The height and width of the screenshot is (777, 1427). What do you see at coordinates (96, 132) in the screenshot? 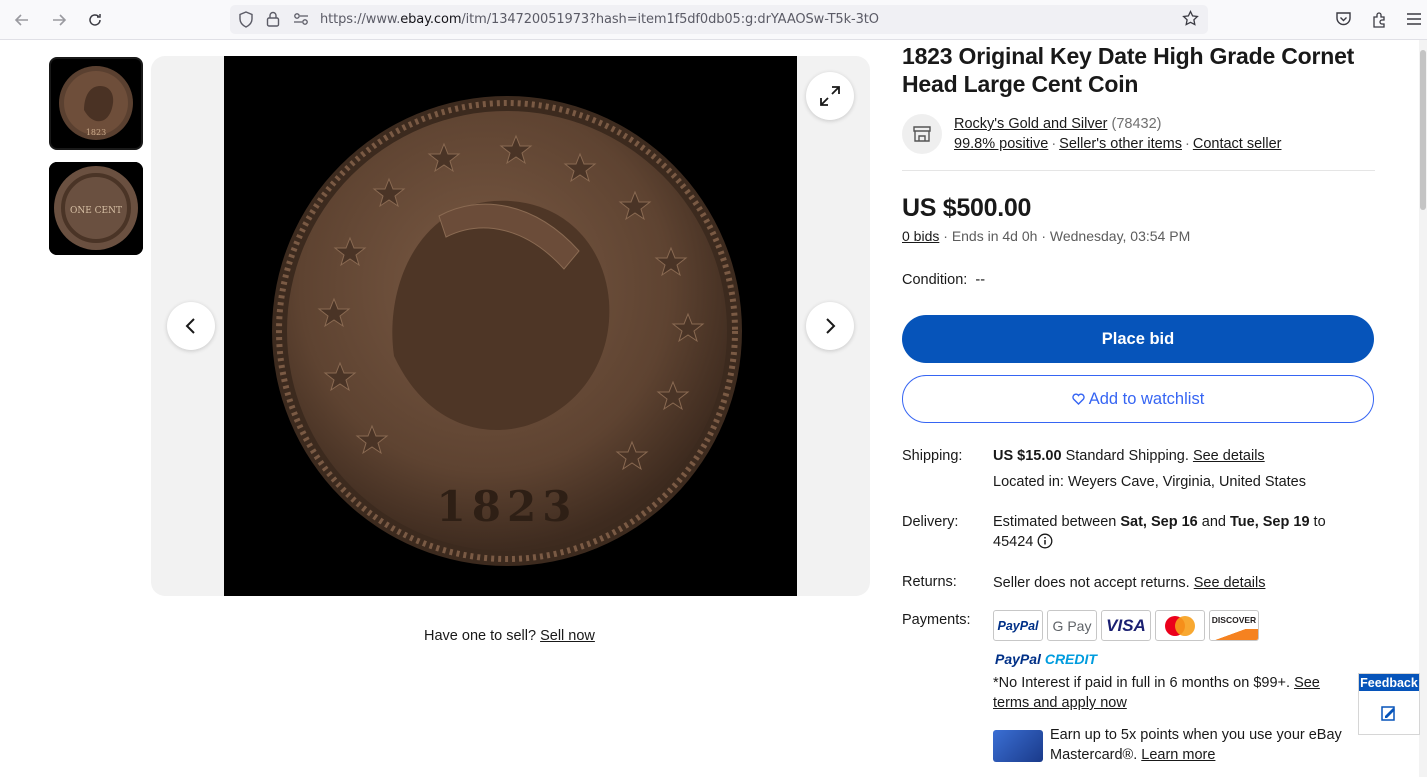
I see `thumb-year-text: 1823` at bounding box center [96, 132].